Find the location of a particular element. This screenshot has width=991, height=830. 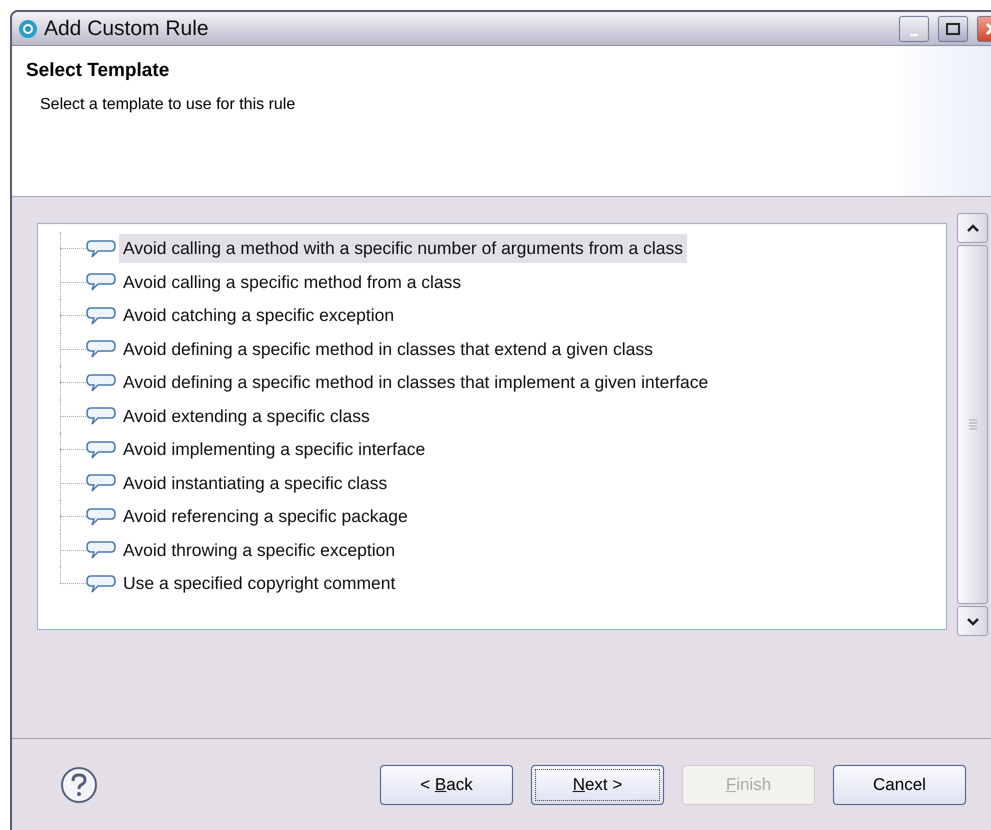

maximize-button is located at coordinates (953, 29).